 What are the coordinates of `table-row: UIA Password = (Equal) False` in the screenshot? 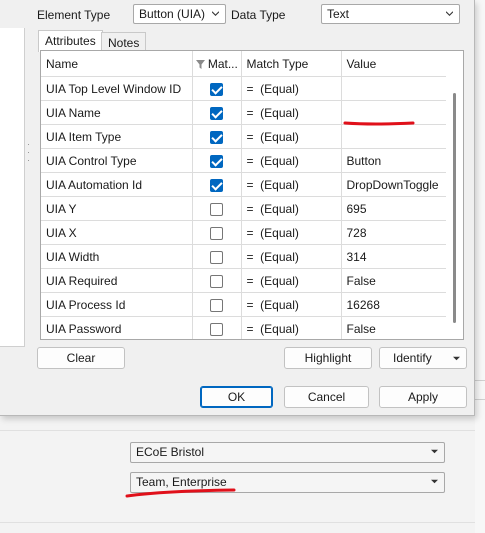 It's located at (244, 327).